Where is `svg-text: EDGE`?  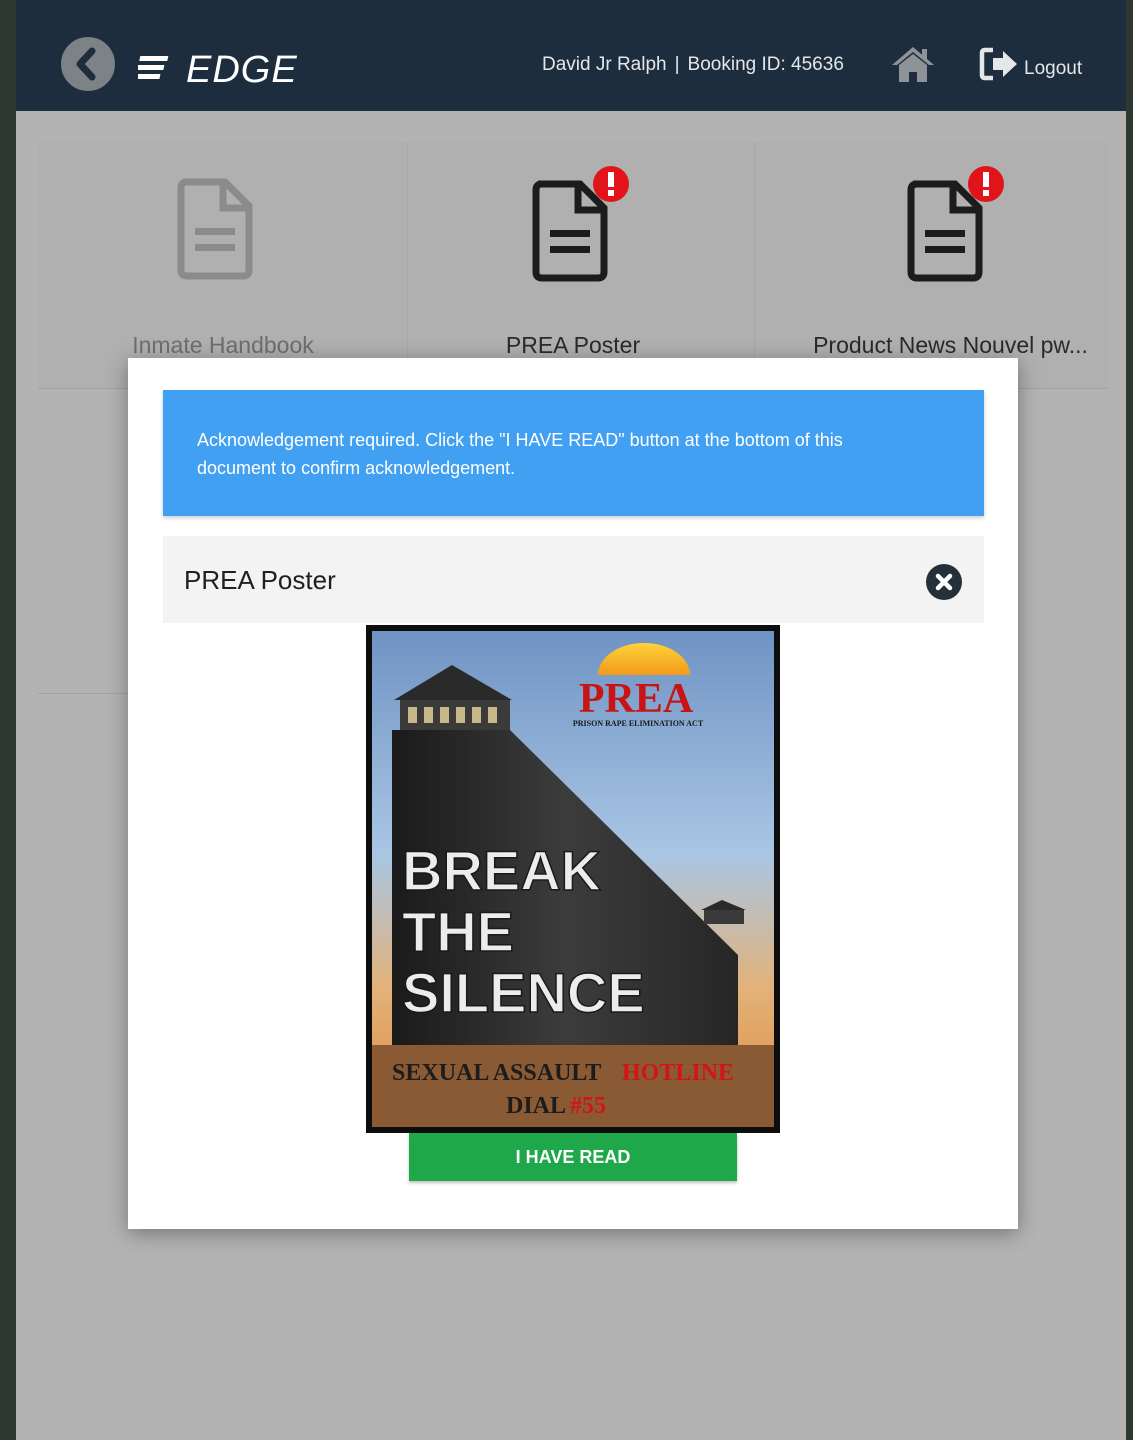 svg-text: EDGE is located at coordinates (242, 68).